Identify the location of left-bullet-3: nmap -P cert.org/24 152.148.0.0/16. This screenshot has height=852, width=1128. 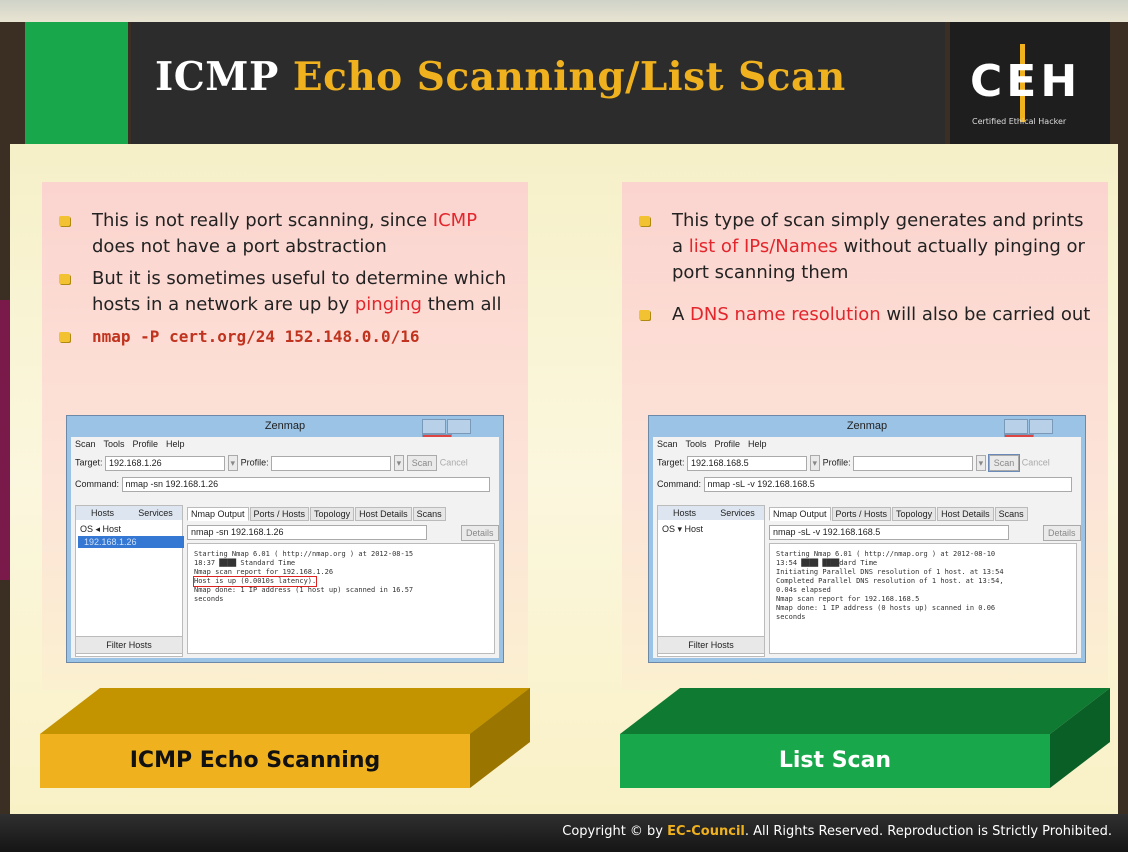
(285, 337).